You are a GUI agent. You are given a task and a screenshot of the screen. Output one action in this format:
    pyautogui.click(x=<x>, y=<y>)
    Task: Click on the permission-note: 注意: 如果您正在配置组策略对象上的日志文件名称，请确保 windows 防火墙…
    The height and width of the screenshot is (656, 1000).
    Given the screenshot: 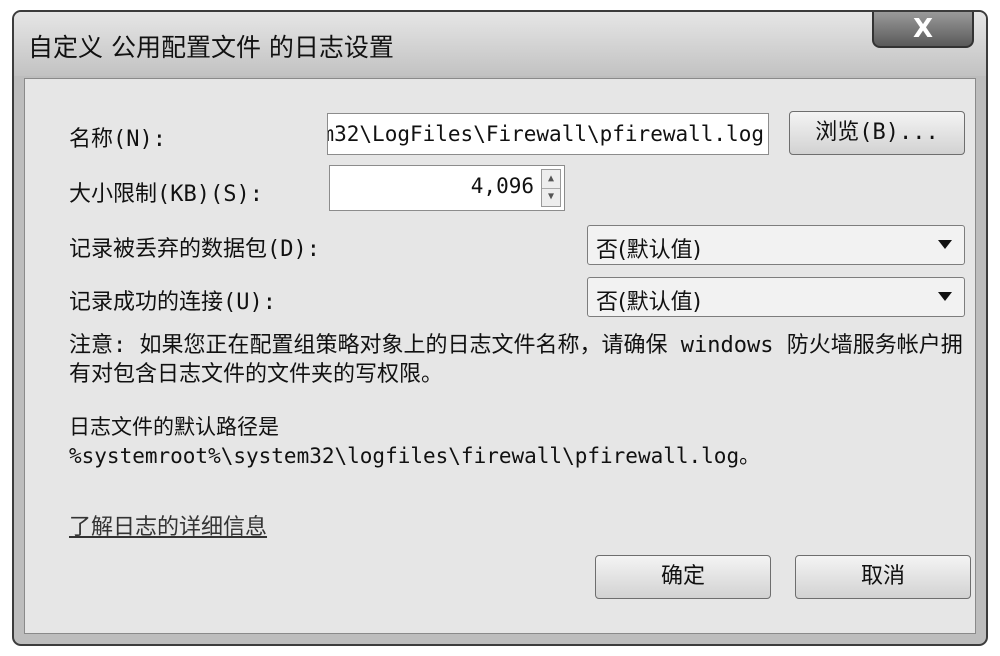 What is the action you would take?
    pyautogui.click(x=516, y=360)
    